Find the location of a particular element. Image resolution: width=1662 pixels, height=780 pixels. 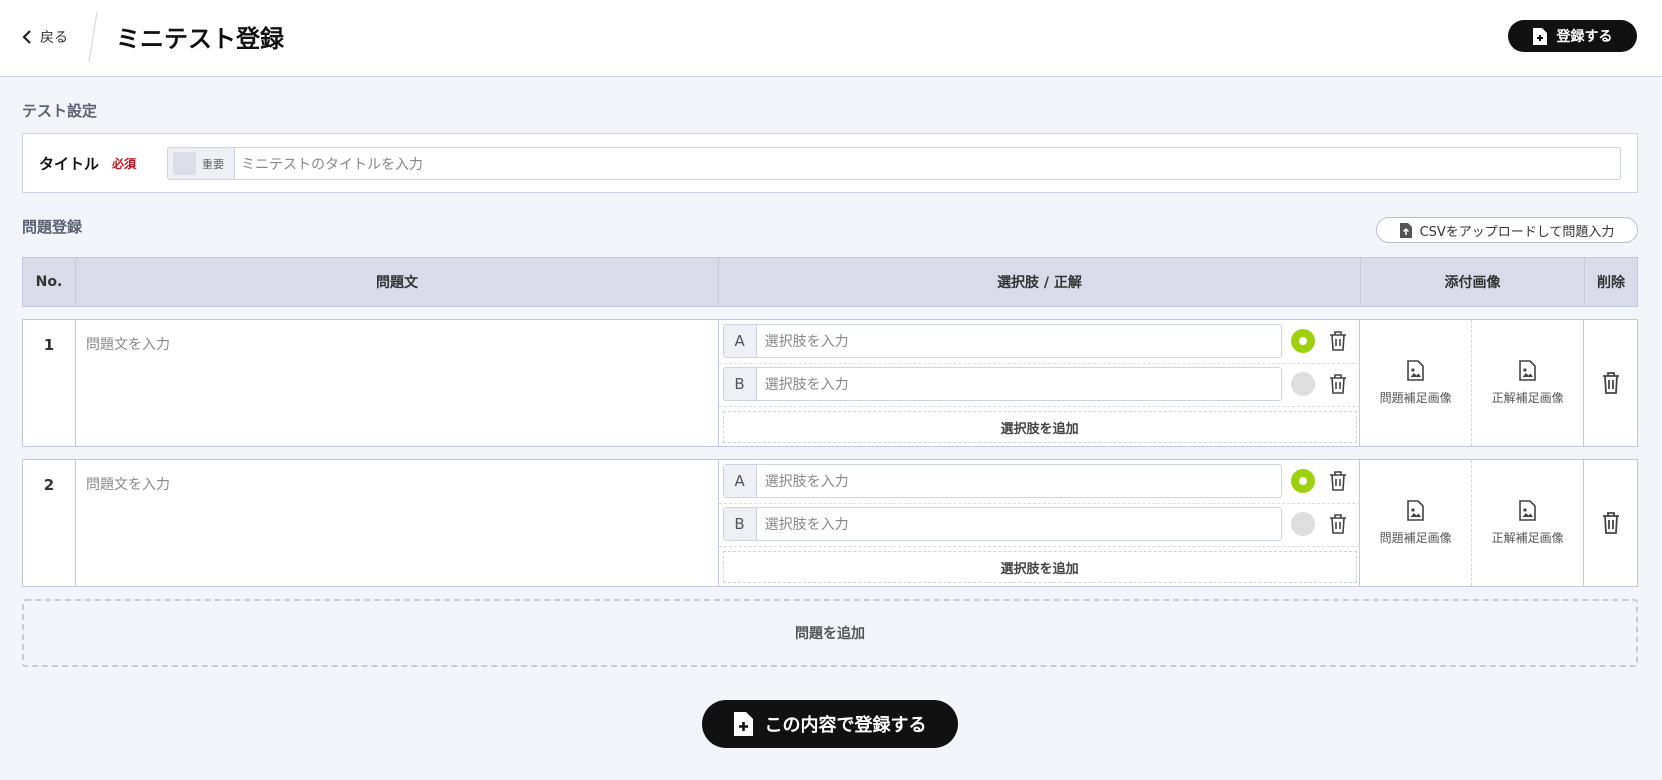

title-settings-box: タイトル 必須 重要 ミニテストのタイトルを入力 is located at coordinates (830, 163).